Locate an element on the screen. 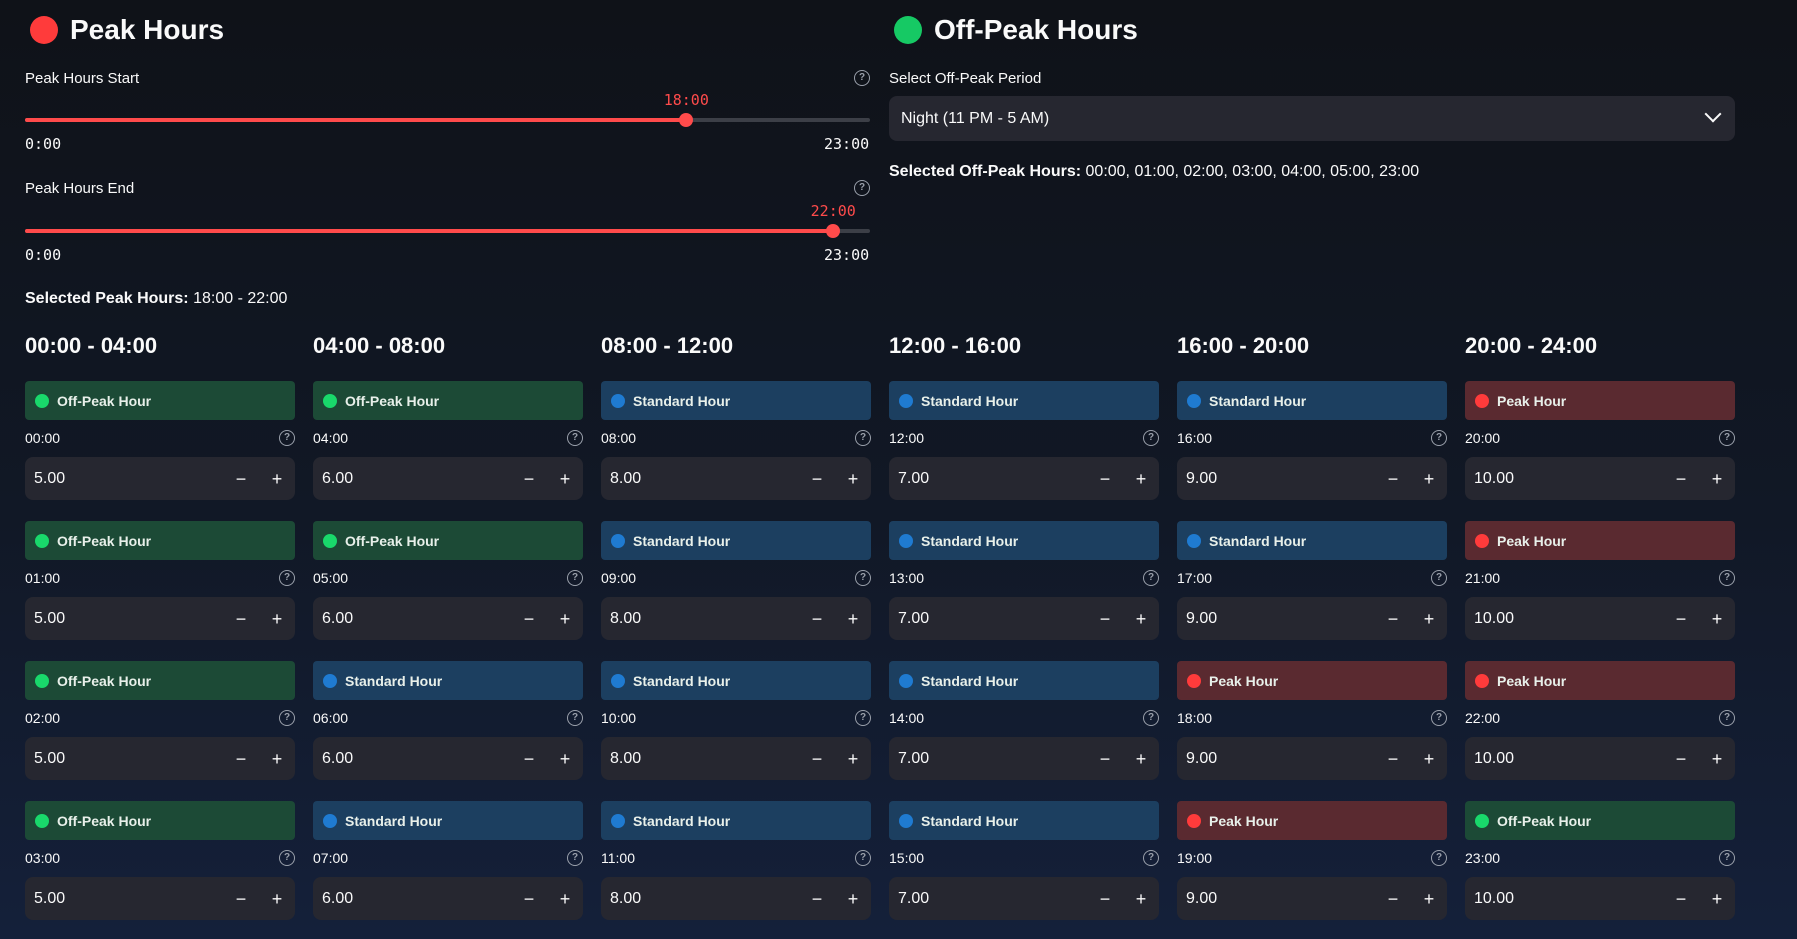  price-number-input: 8.00− + is located at coordinates (736, 898).